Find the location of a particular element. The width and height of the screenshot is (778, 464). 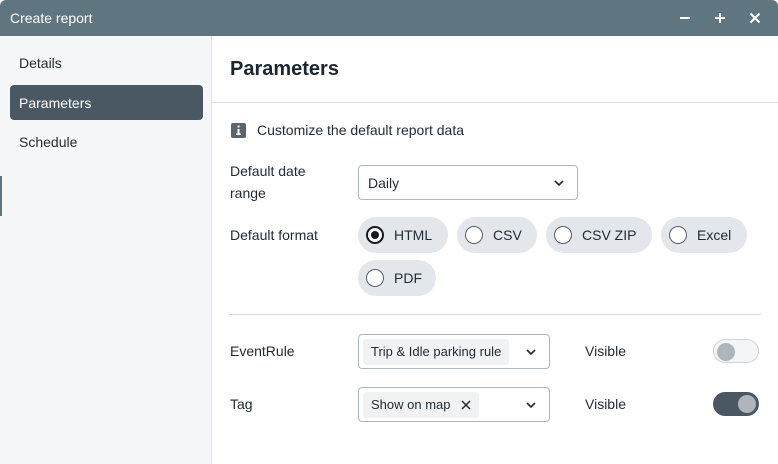

header-divider is located at coordinates (495, 102).